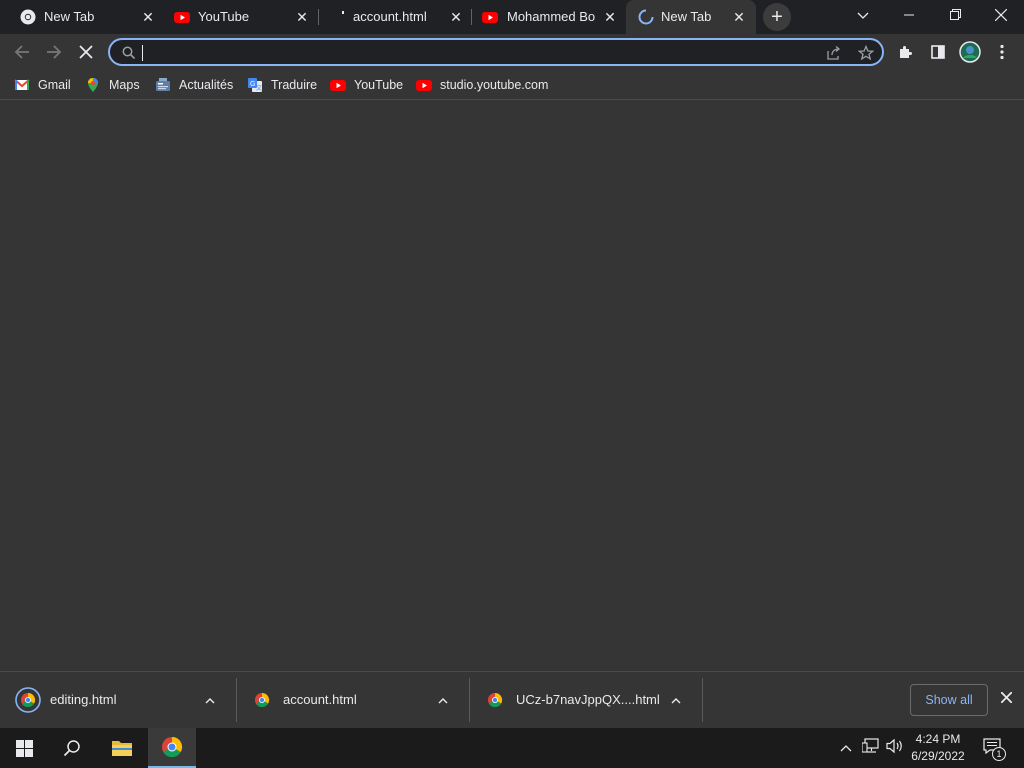 The width and height of the screenshot is (1024, 768). Describe the element at coordinates (379, 85) in the screenshot. I see `bookmark-label: YouTube` at that location.